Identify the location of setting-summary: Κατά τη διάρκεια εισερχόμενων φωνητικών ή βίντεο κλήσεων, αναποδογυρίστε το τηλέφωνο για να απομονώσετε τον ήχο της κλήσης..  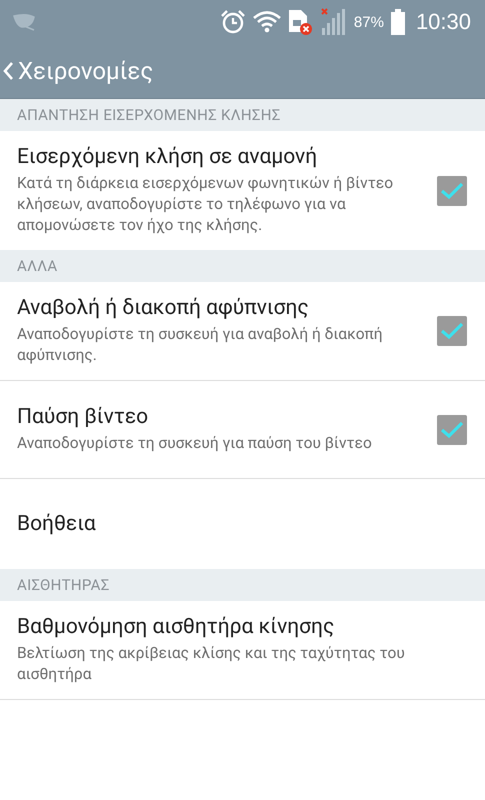
(205, 204).